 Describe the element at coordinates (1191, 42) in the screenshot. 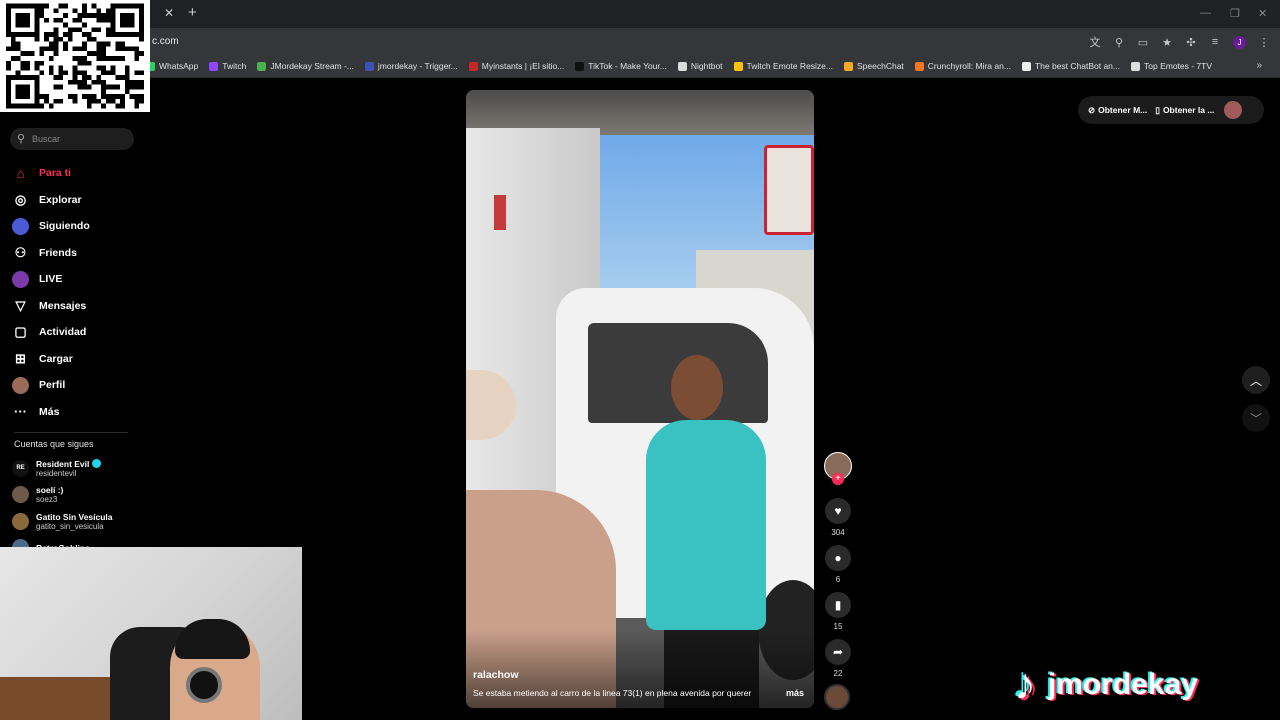

I see `extensions-icon: ✣` at that location.